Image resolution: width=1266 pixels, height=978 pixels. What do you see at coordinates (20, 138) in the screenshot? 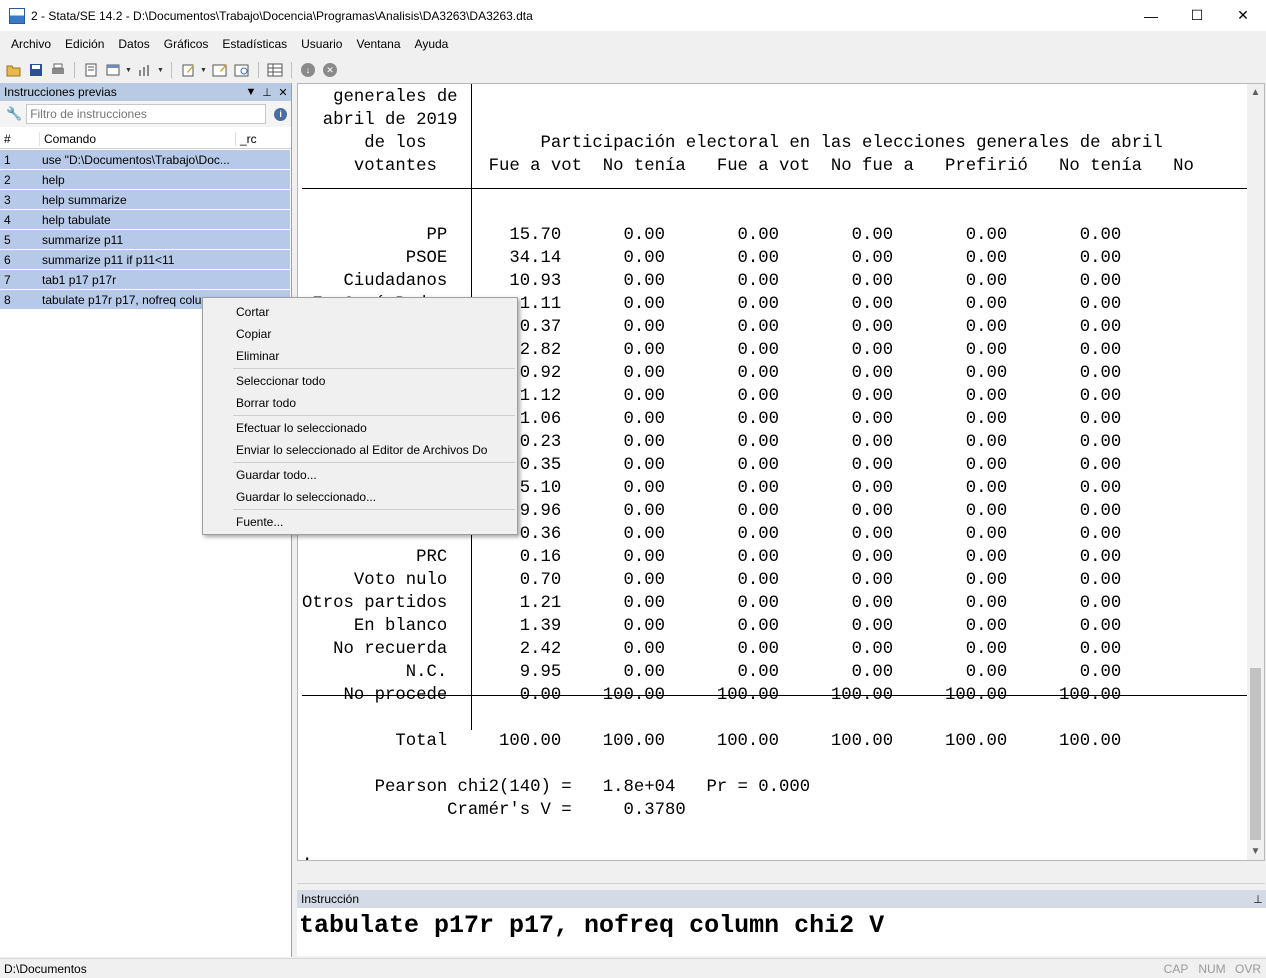
I see `column-number: #` at bounding box center [20, 138].